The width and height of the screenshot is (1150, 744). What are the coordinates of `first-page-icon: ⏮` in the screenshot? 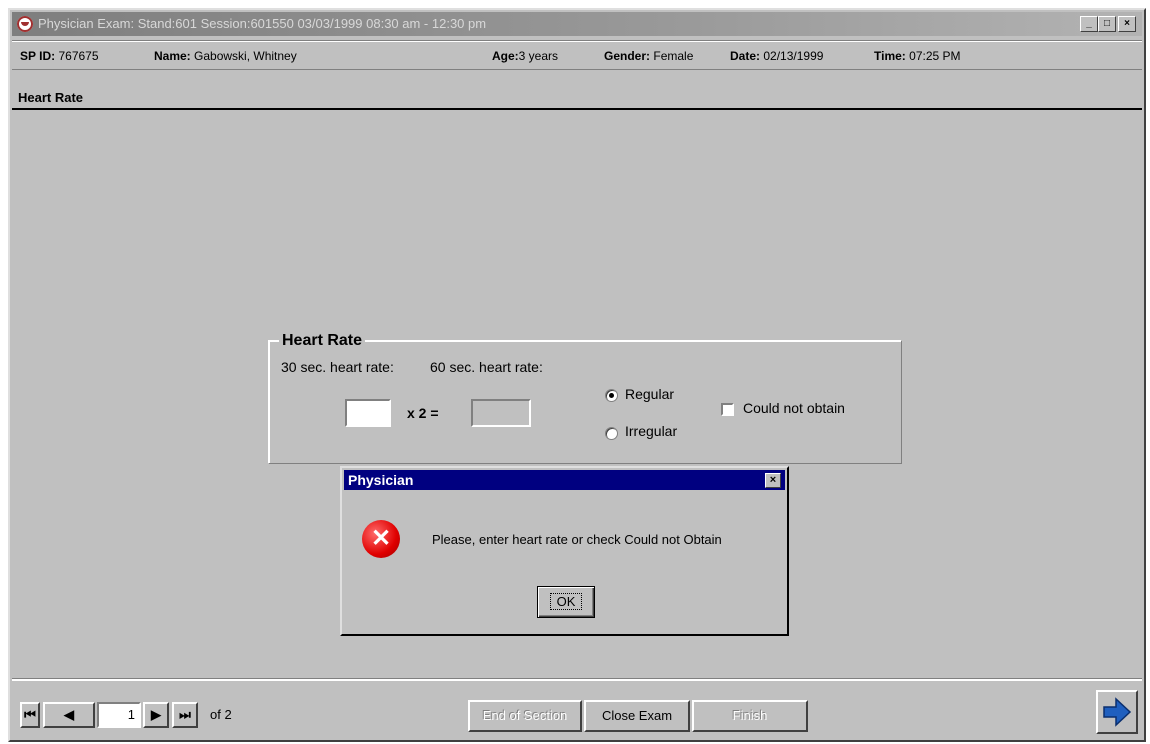 It's located at (30, 714).